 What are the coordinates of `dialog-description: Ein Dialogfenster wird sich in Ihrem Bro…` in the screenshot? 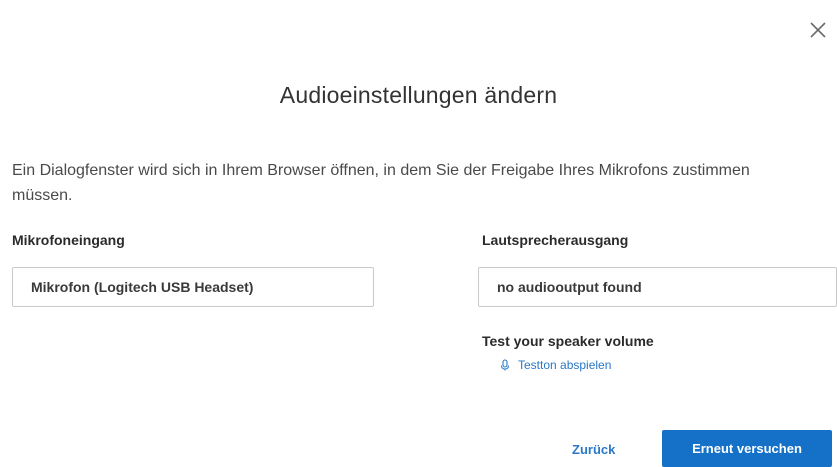 It's located at (381, 183).